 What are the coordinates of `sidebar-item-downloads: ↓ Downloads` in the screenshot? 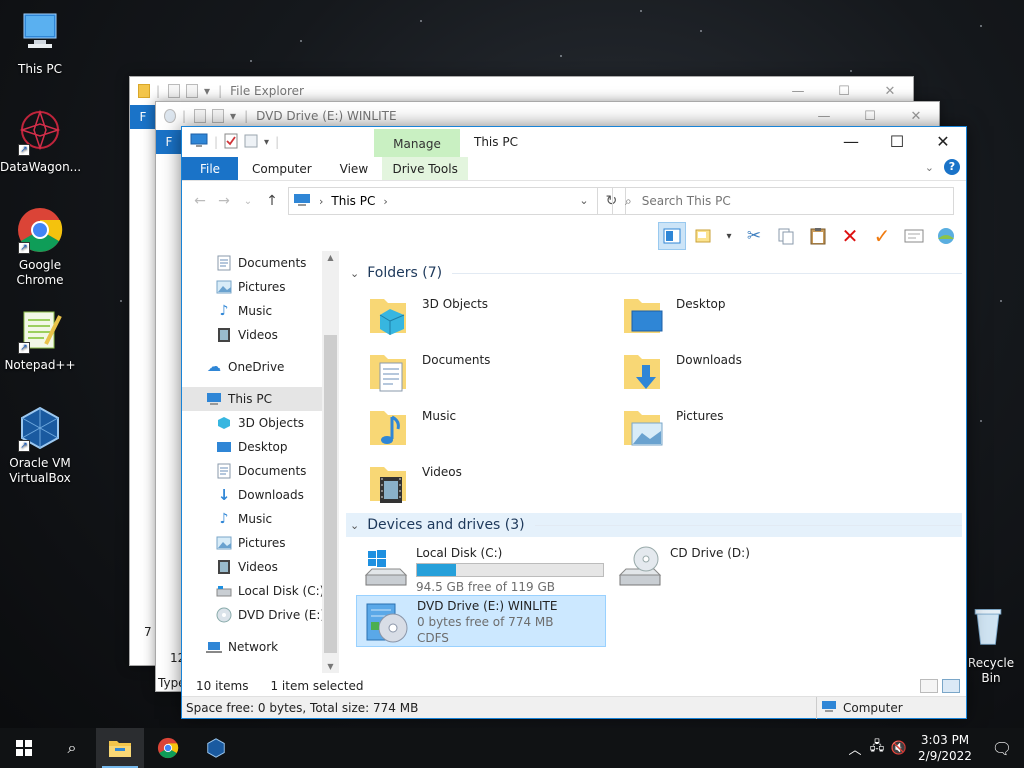 It's located at (260, 495).